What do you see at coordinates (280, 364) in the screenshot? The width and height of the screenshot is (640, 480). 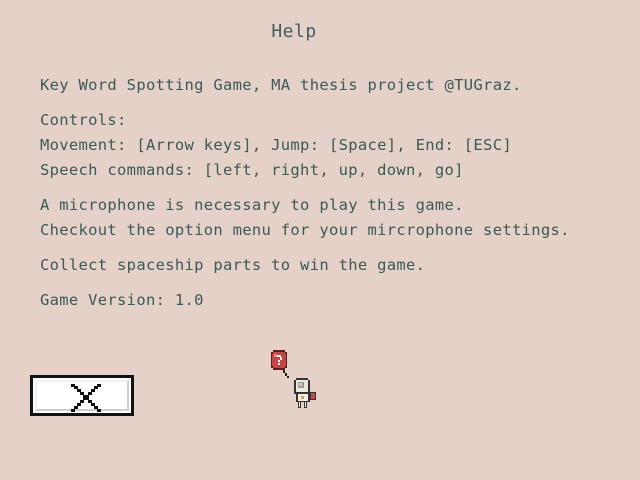 I see `question-balloon-icon` at bounding box center [280, 364].